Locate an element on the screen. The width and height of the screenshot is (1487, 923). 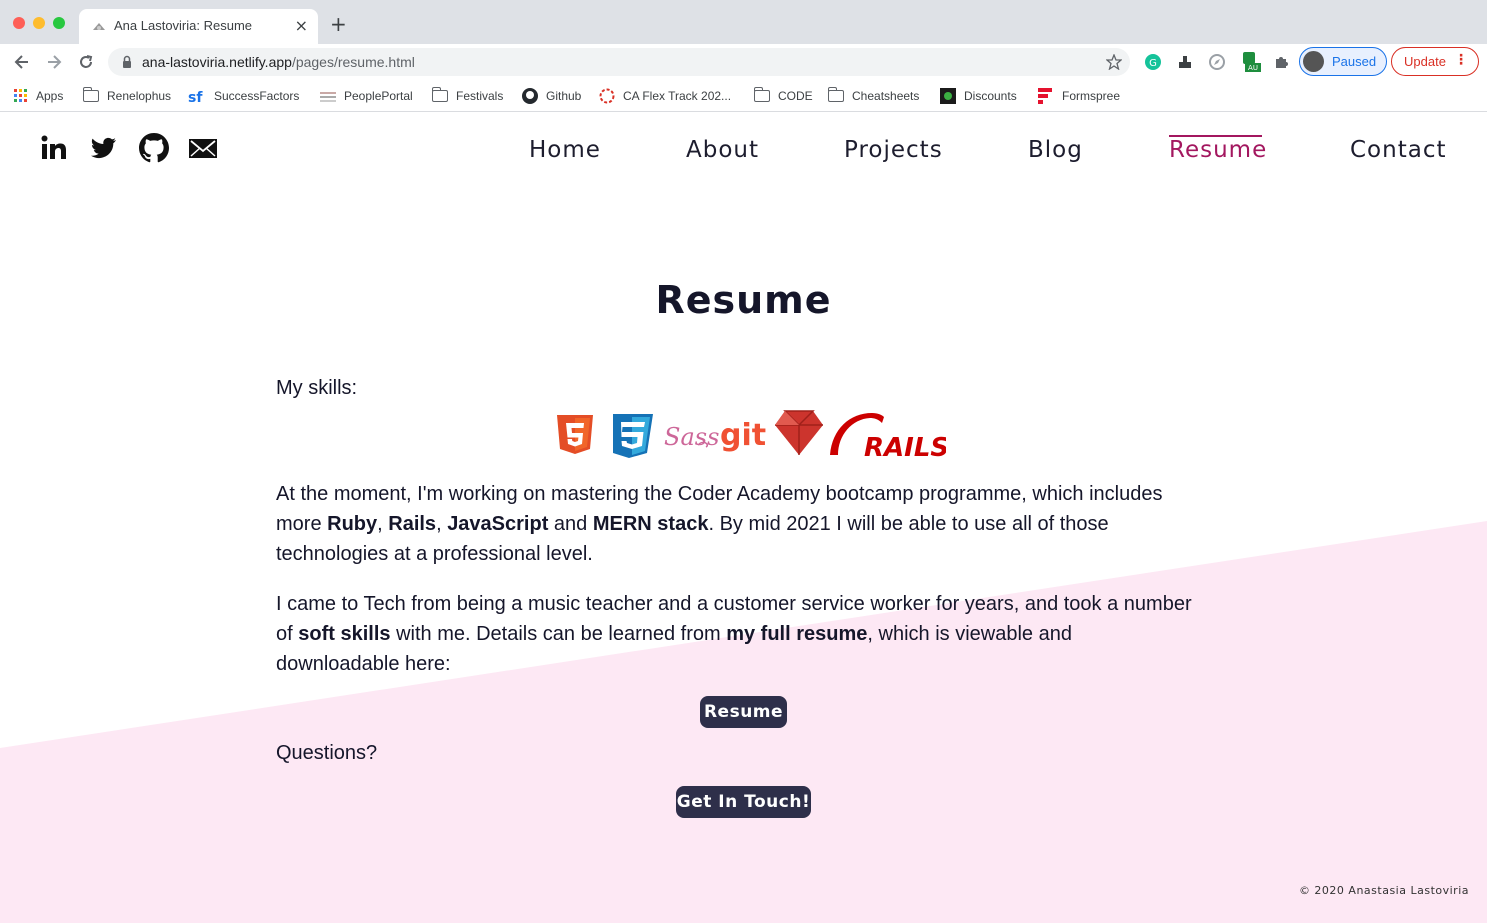
svg-text: Sass is located at coordinates (691, 437).